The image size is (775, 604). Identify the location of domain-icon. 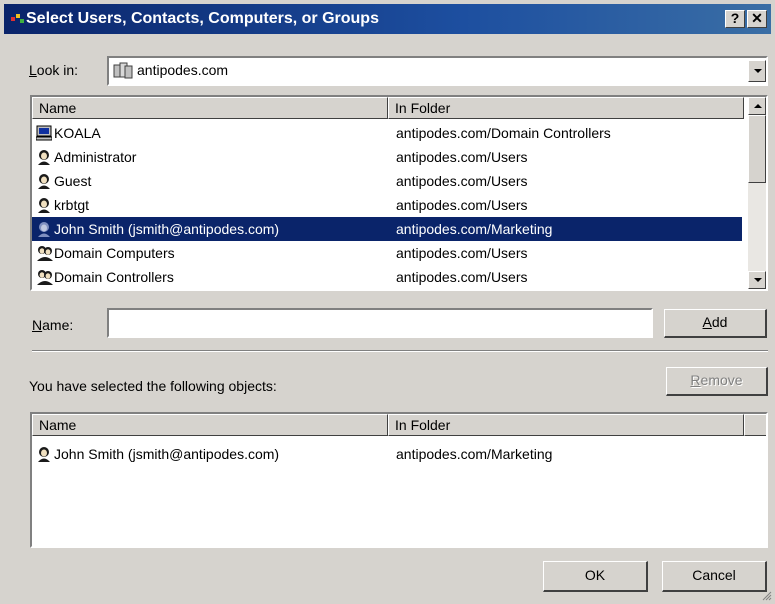
(123, 70).